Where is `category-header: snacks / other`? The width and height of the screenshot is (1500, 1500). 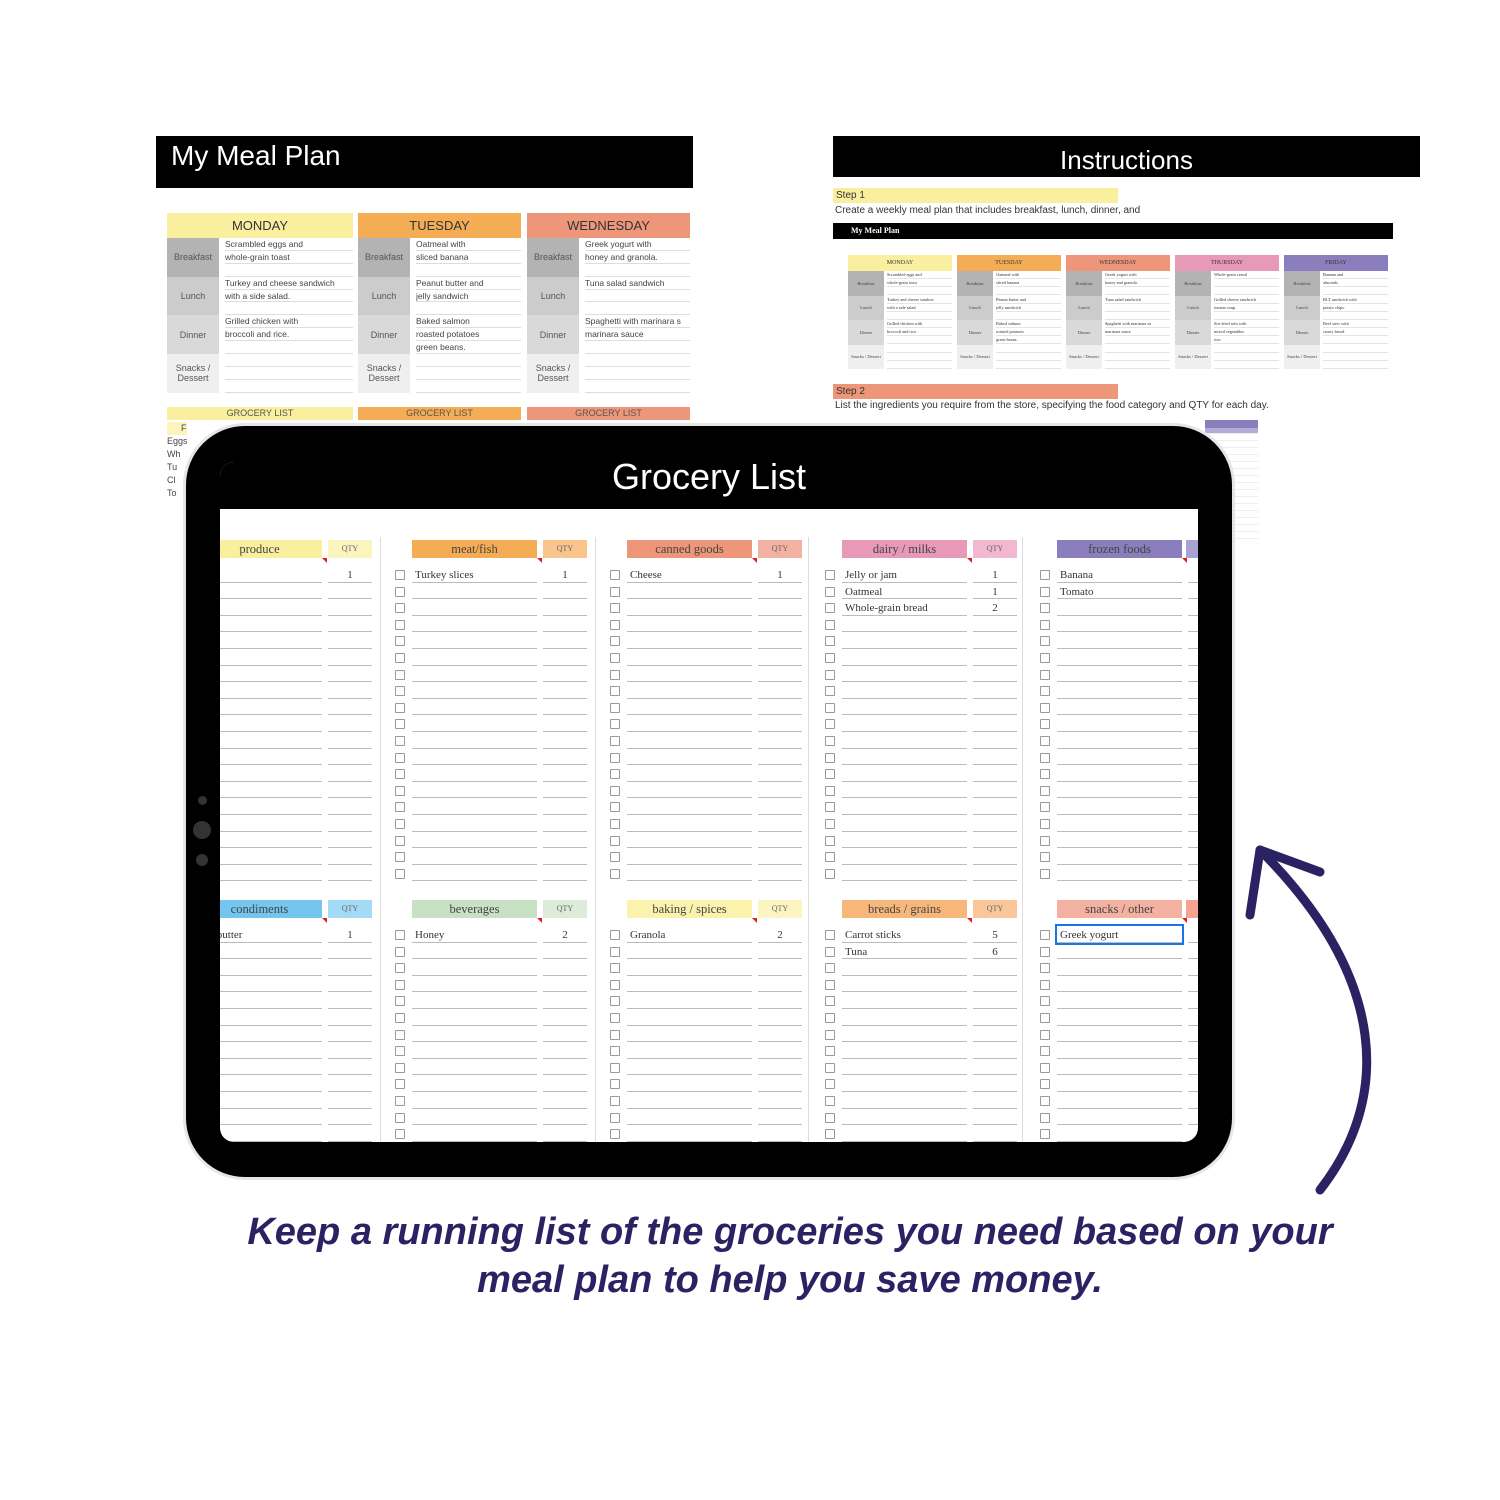 category-header: snacks / other is located at coordinates (1119, 909).